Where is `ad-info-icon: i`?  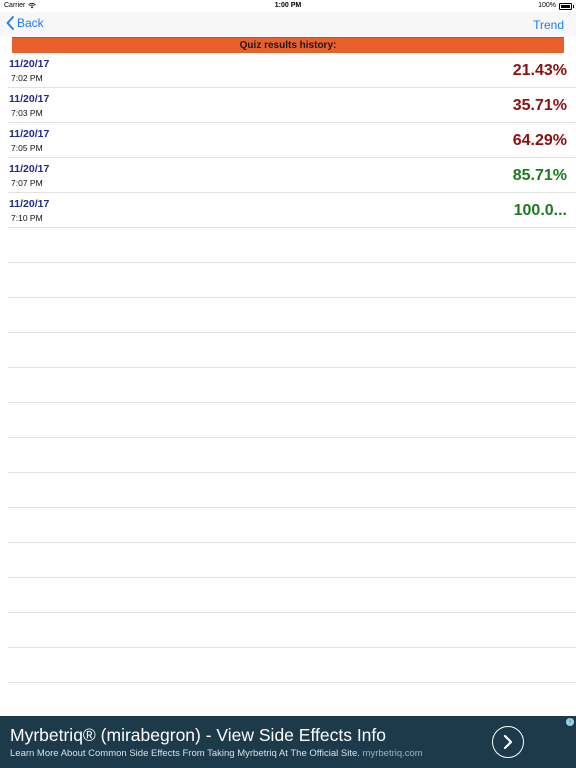 ad-info-icon: i is located at coordinates (570, 722).